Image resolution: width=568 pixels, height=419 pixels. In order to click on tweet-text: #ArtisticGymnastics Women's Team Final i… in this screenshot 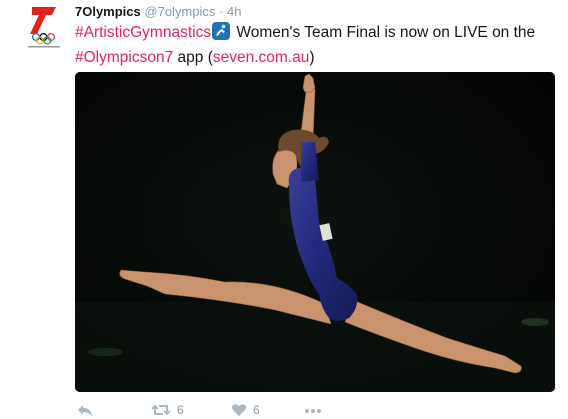, I will do `click(315, 45)`.